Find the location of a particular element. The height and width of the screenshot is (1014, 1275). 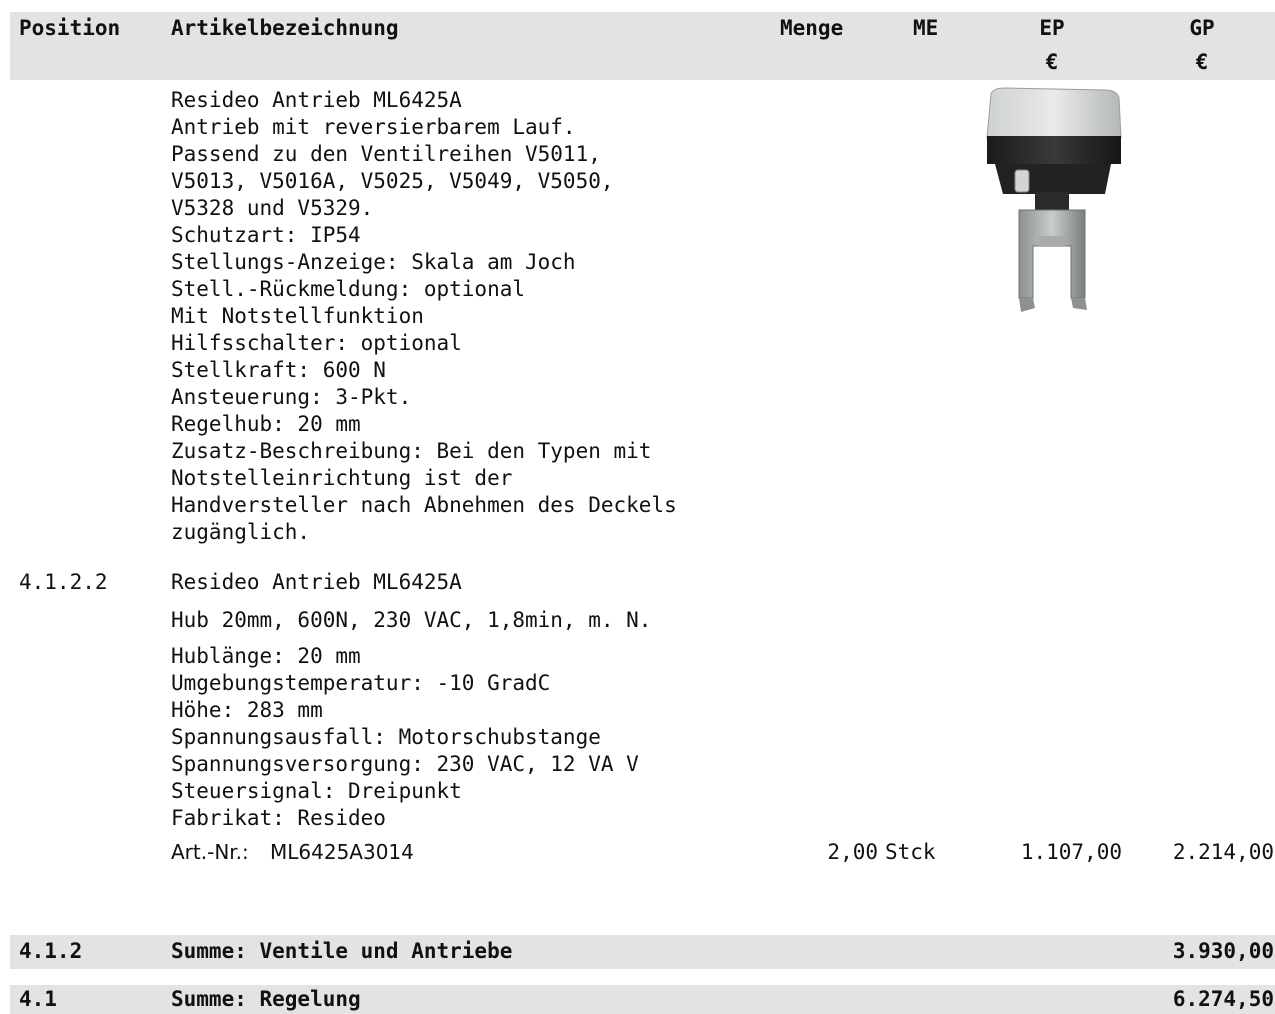

desc-line: Resideo Antrieb ML6425A is located at coordinates (316, 100).